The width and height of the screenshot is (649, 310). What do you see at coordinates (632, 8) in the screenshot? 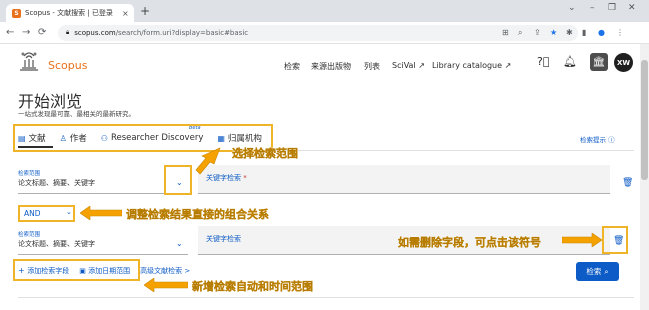
I see `close-window-icon: ✕` at bounding box center [632, 8].